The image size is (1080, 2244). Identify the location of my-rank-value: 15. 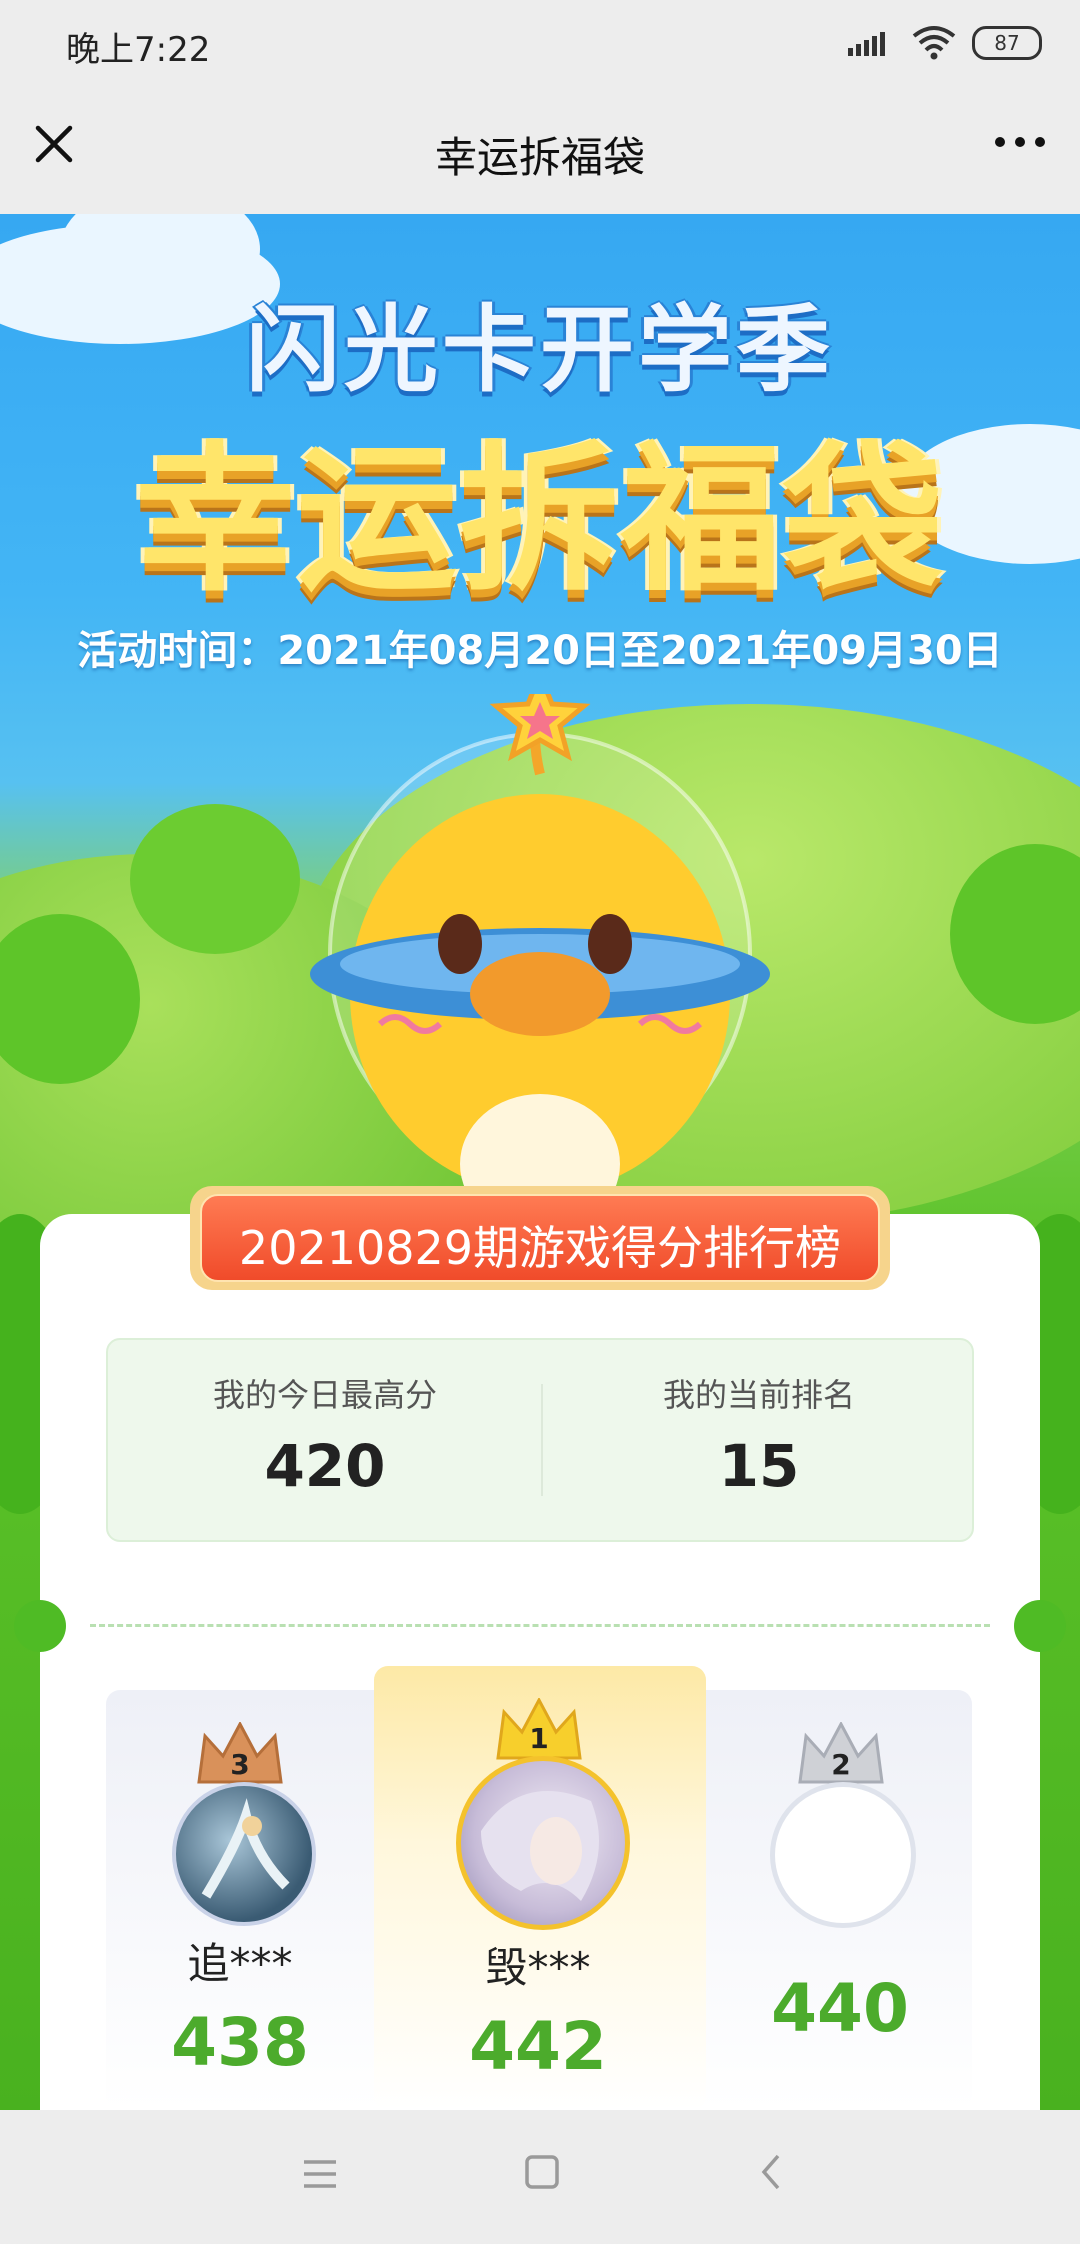
(759, 1466).